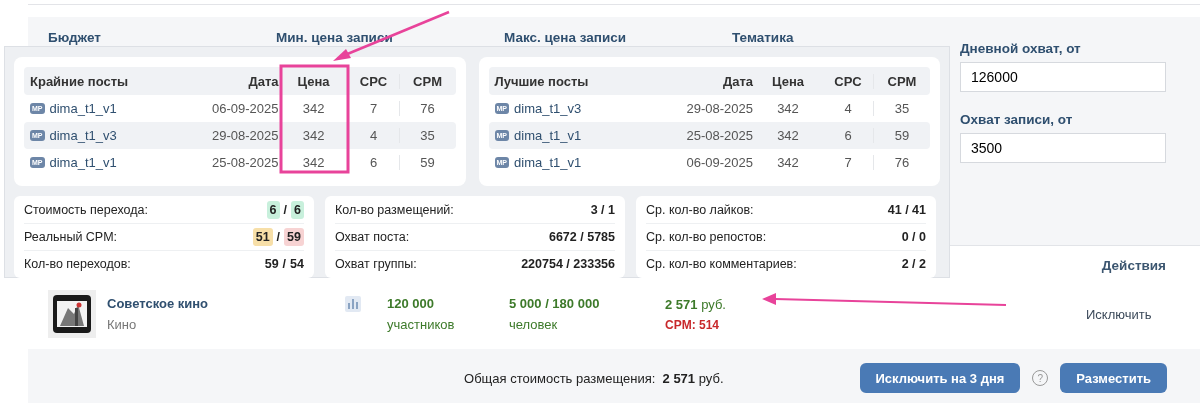  What do you see at coordinates (581, 237) in the screenshot?
I see `stat-value: 6672 / 5785` at bounding box center [581, 237].